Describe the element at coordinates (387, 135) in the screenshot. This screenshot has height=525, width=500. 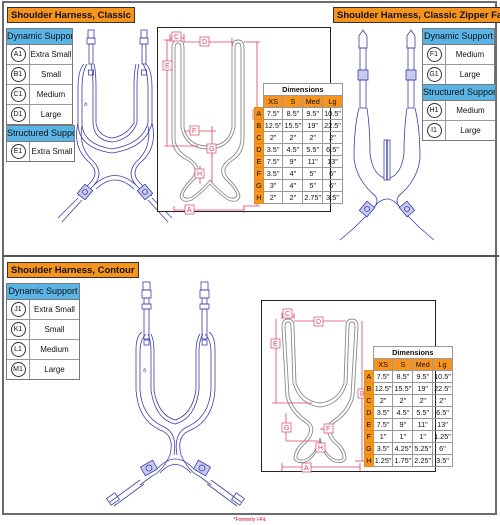
I see `zipper-face-harness-illustration` at that location.